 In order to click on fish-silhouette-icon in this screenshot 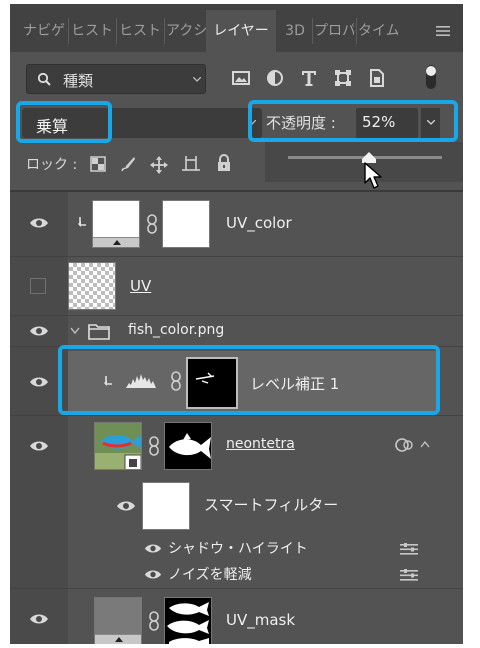, I will do `click(190, 446)`.